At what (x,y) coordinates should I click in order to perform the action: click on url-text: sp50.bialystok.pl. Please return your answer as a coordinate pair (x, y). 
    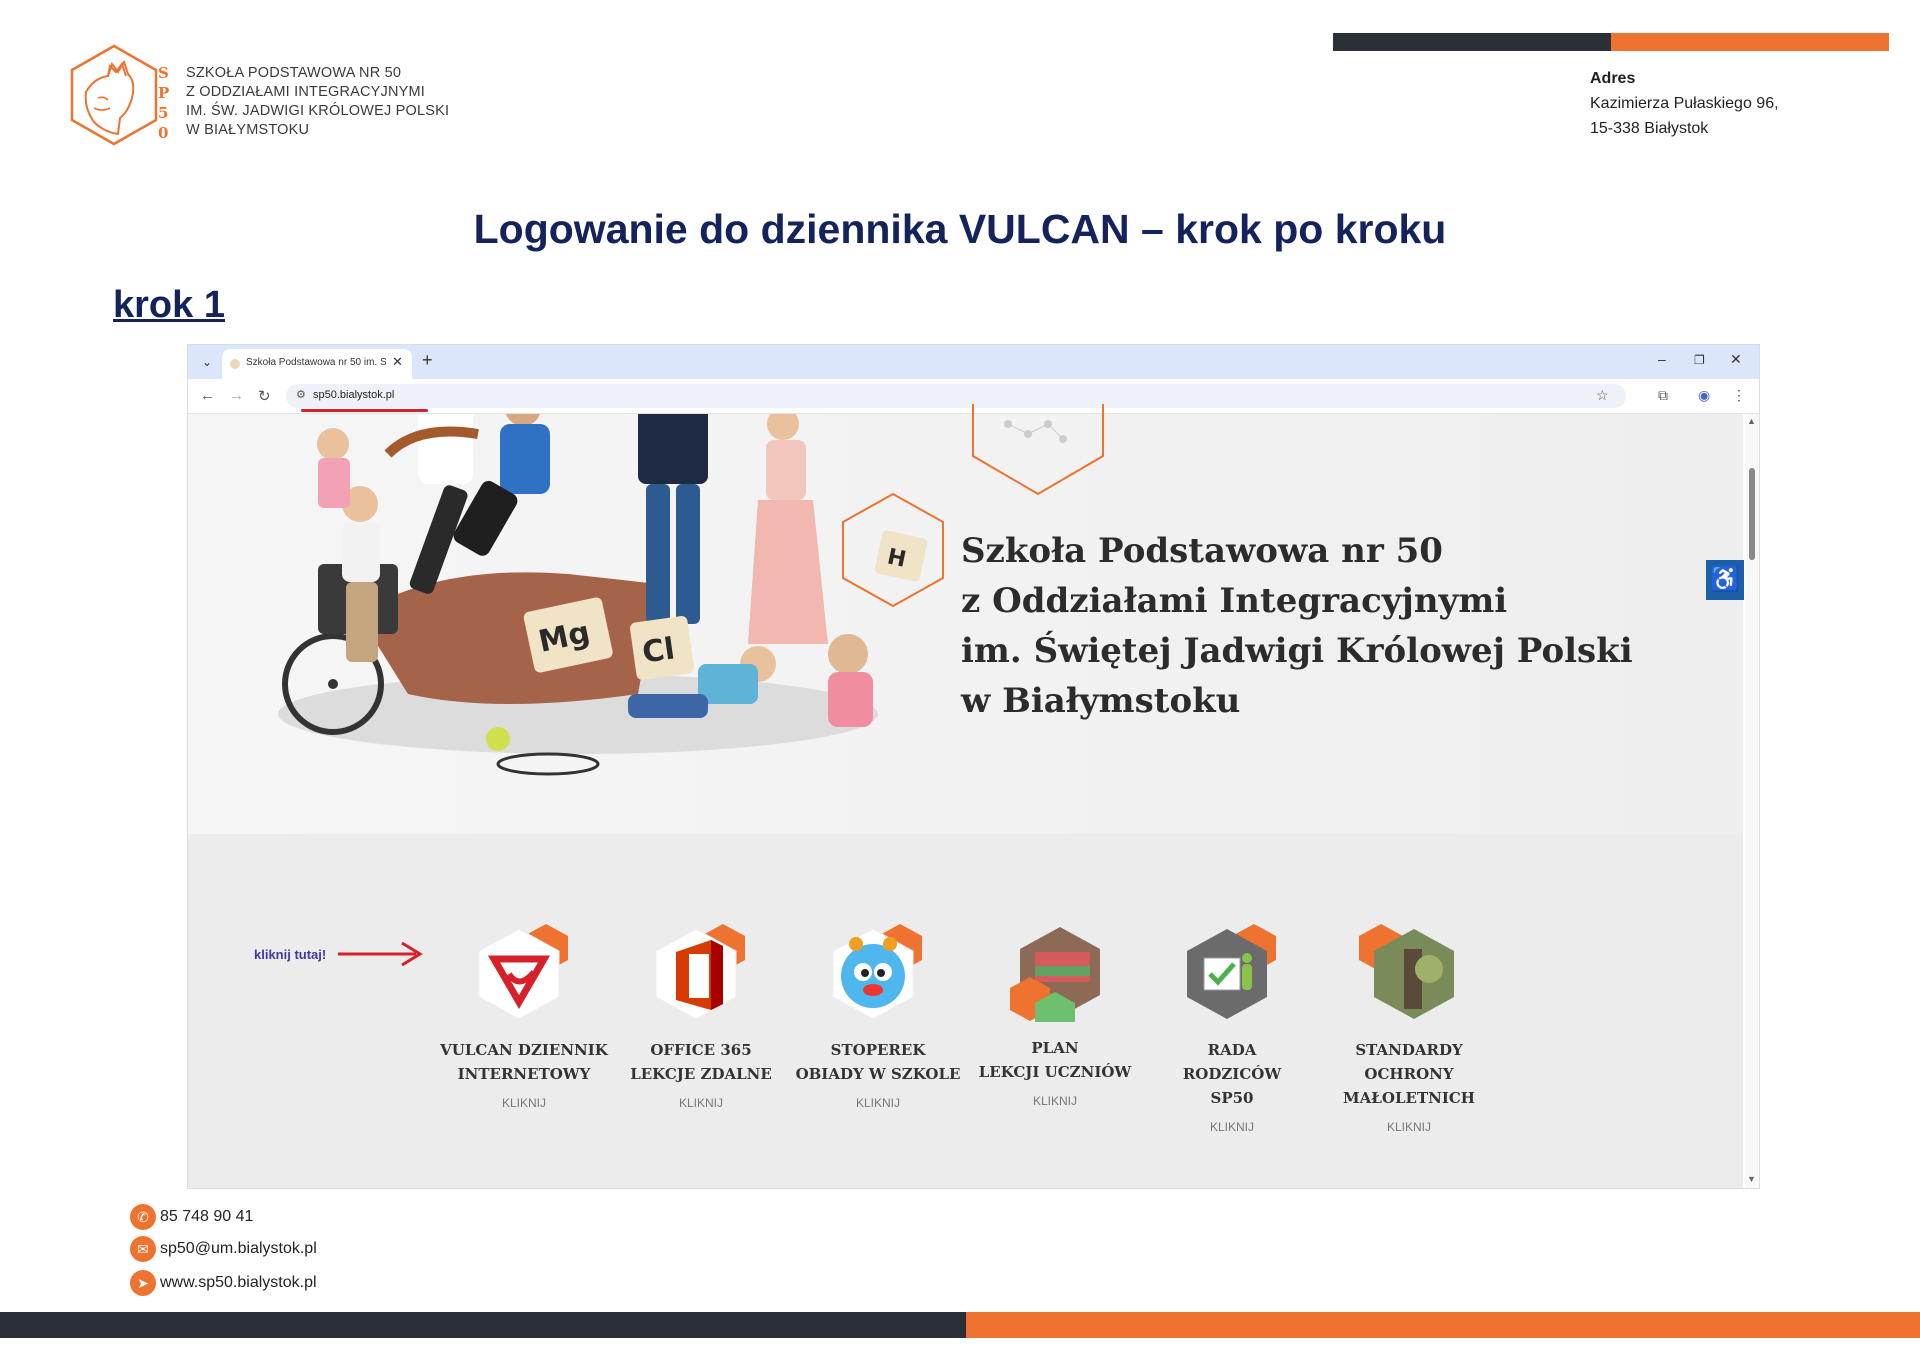
    Looking at the image, I should click on (354, 395).